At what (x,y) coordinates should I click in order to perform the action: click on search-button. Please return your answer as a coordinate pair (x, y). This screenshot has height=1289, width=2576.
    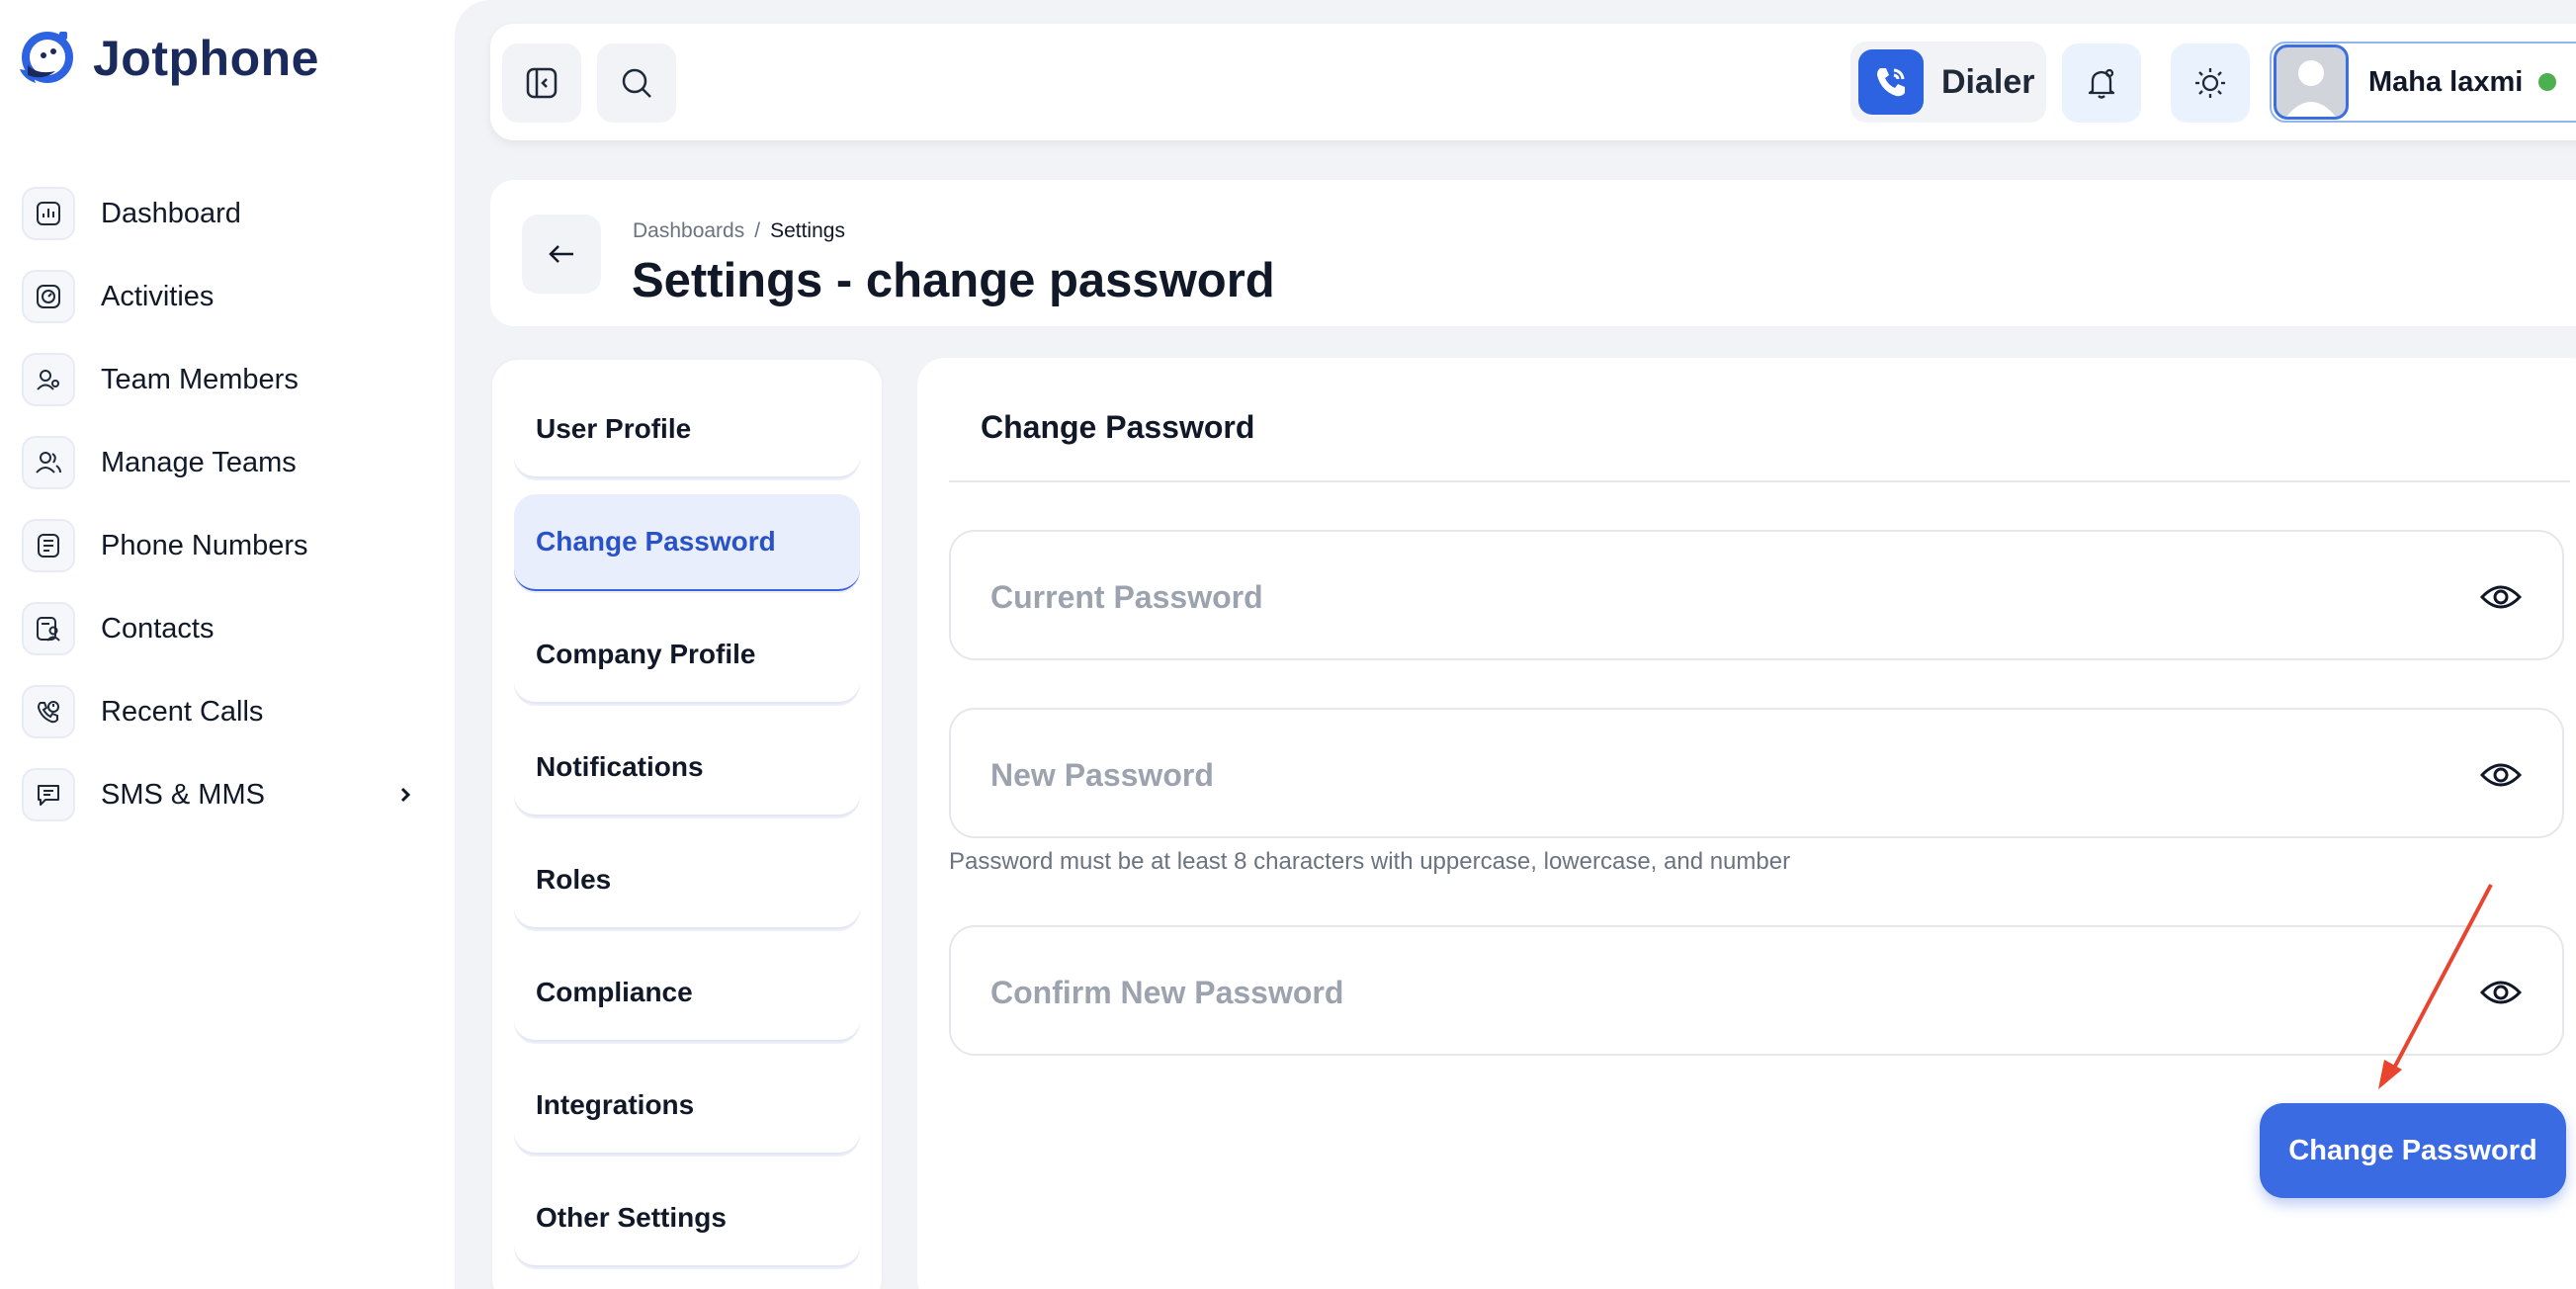
    Looking at the image, I should click on (636, 83).